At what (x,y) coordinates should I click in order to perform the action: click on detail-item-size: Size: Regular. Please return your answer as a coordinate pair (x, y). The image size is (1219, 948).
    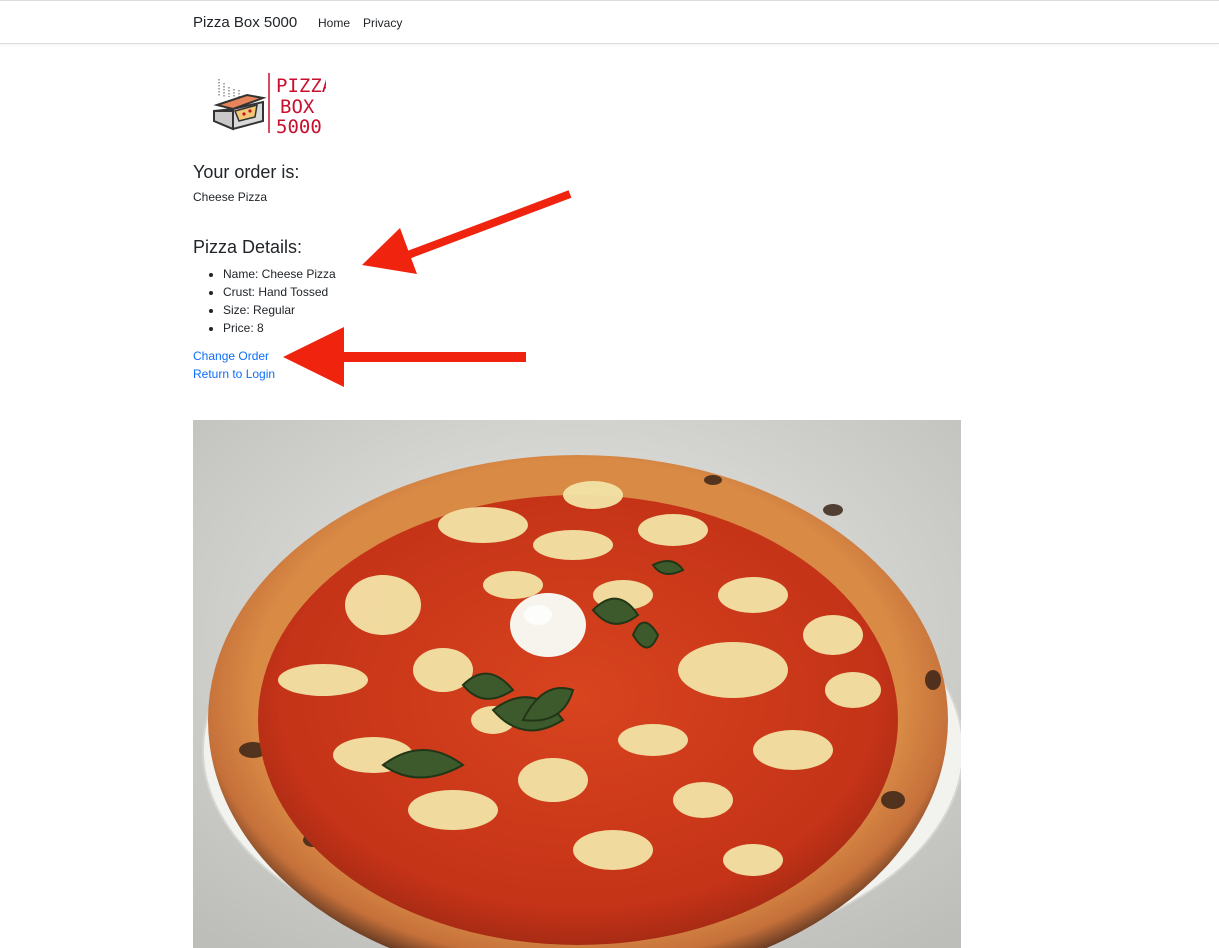
    Looking at the image, I should click on (279, 310).